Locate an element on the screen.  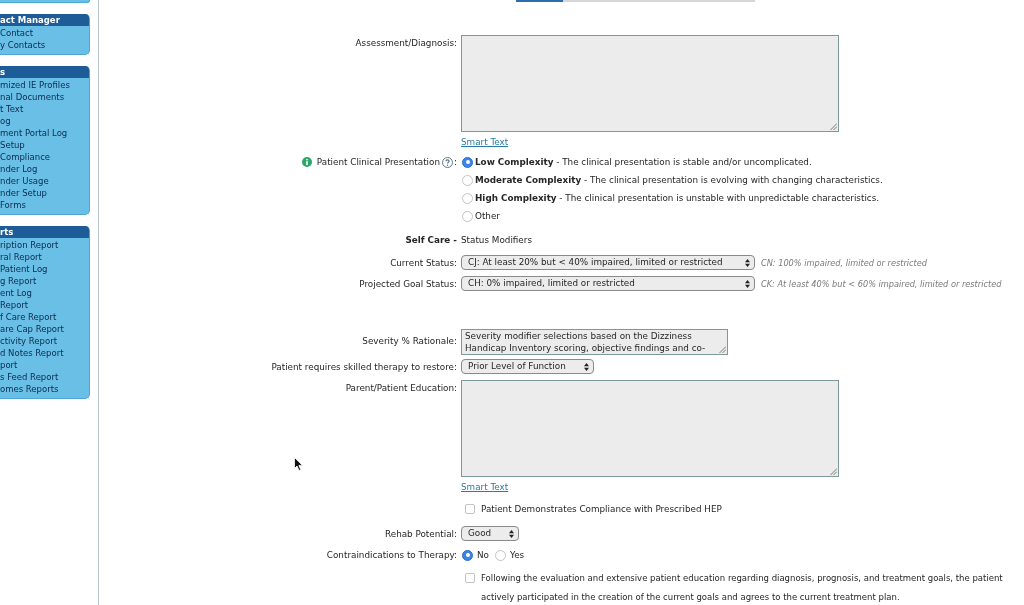
field-label: Contraindications to Therapy: is located at coordinates (391, 555).